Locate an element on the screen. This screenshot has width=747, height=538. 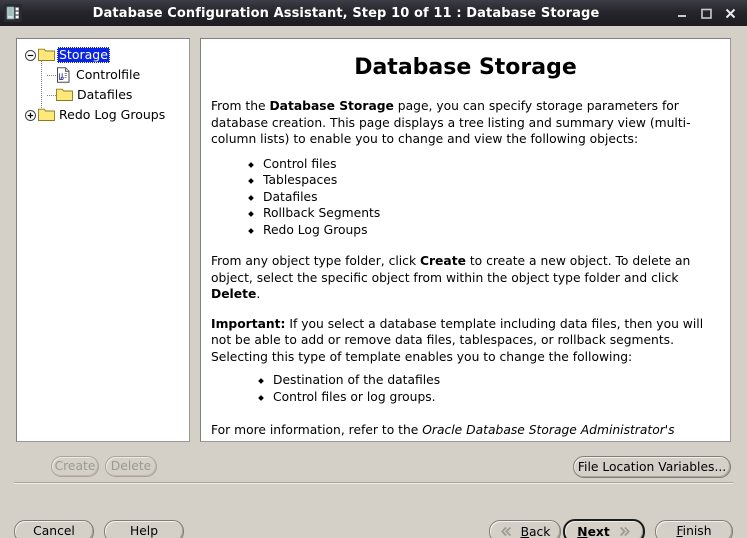
help-button: Help is located at coordinates (144, 529).